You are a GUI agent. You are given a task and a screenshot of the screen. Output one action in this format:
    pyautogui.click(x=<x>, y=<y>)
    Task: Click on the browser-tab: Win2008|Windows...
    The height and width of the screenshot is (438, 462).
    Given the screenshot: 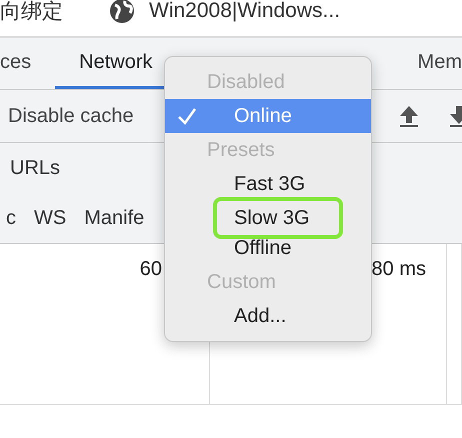 What is the action you would take?
    pyautogui.click(x=224, y=12)
    